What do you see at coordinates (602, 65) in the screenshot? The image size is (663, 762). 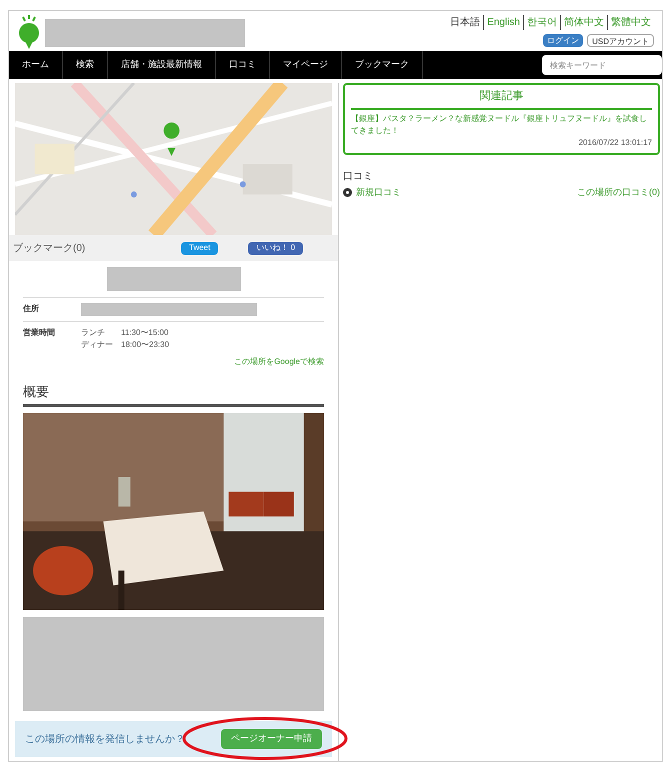 I see `search-field: 検索キーワード` at bounding box center [602, 65].